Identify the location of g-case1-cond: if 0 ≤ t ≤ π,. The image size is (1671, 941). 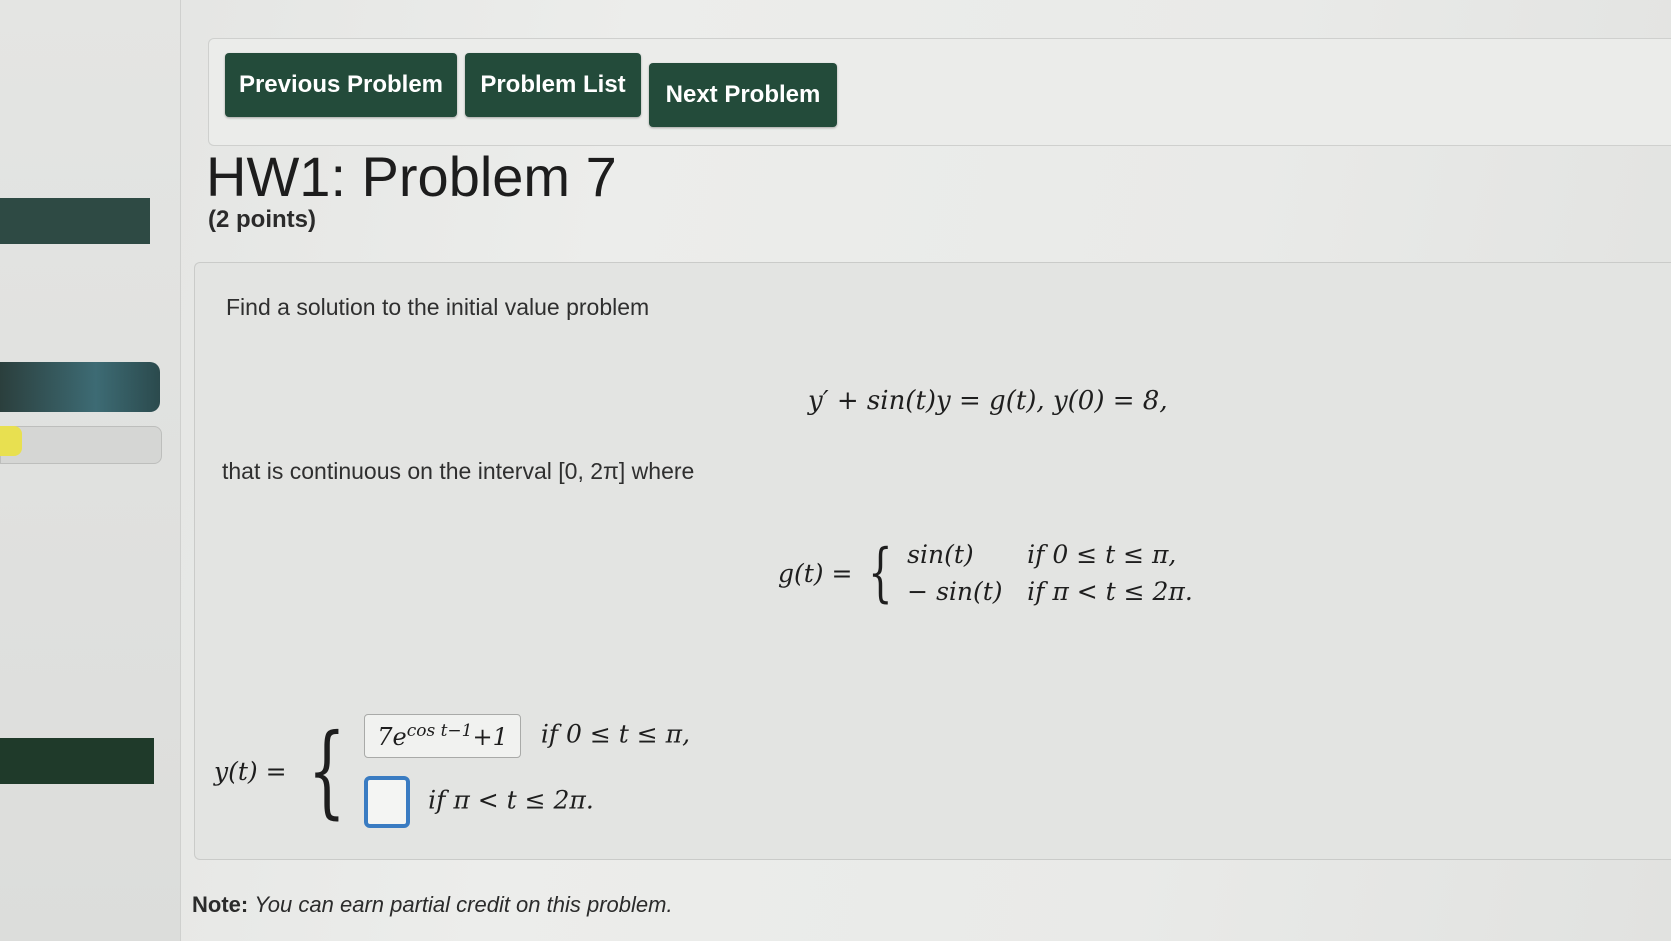
(1102, 554).